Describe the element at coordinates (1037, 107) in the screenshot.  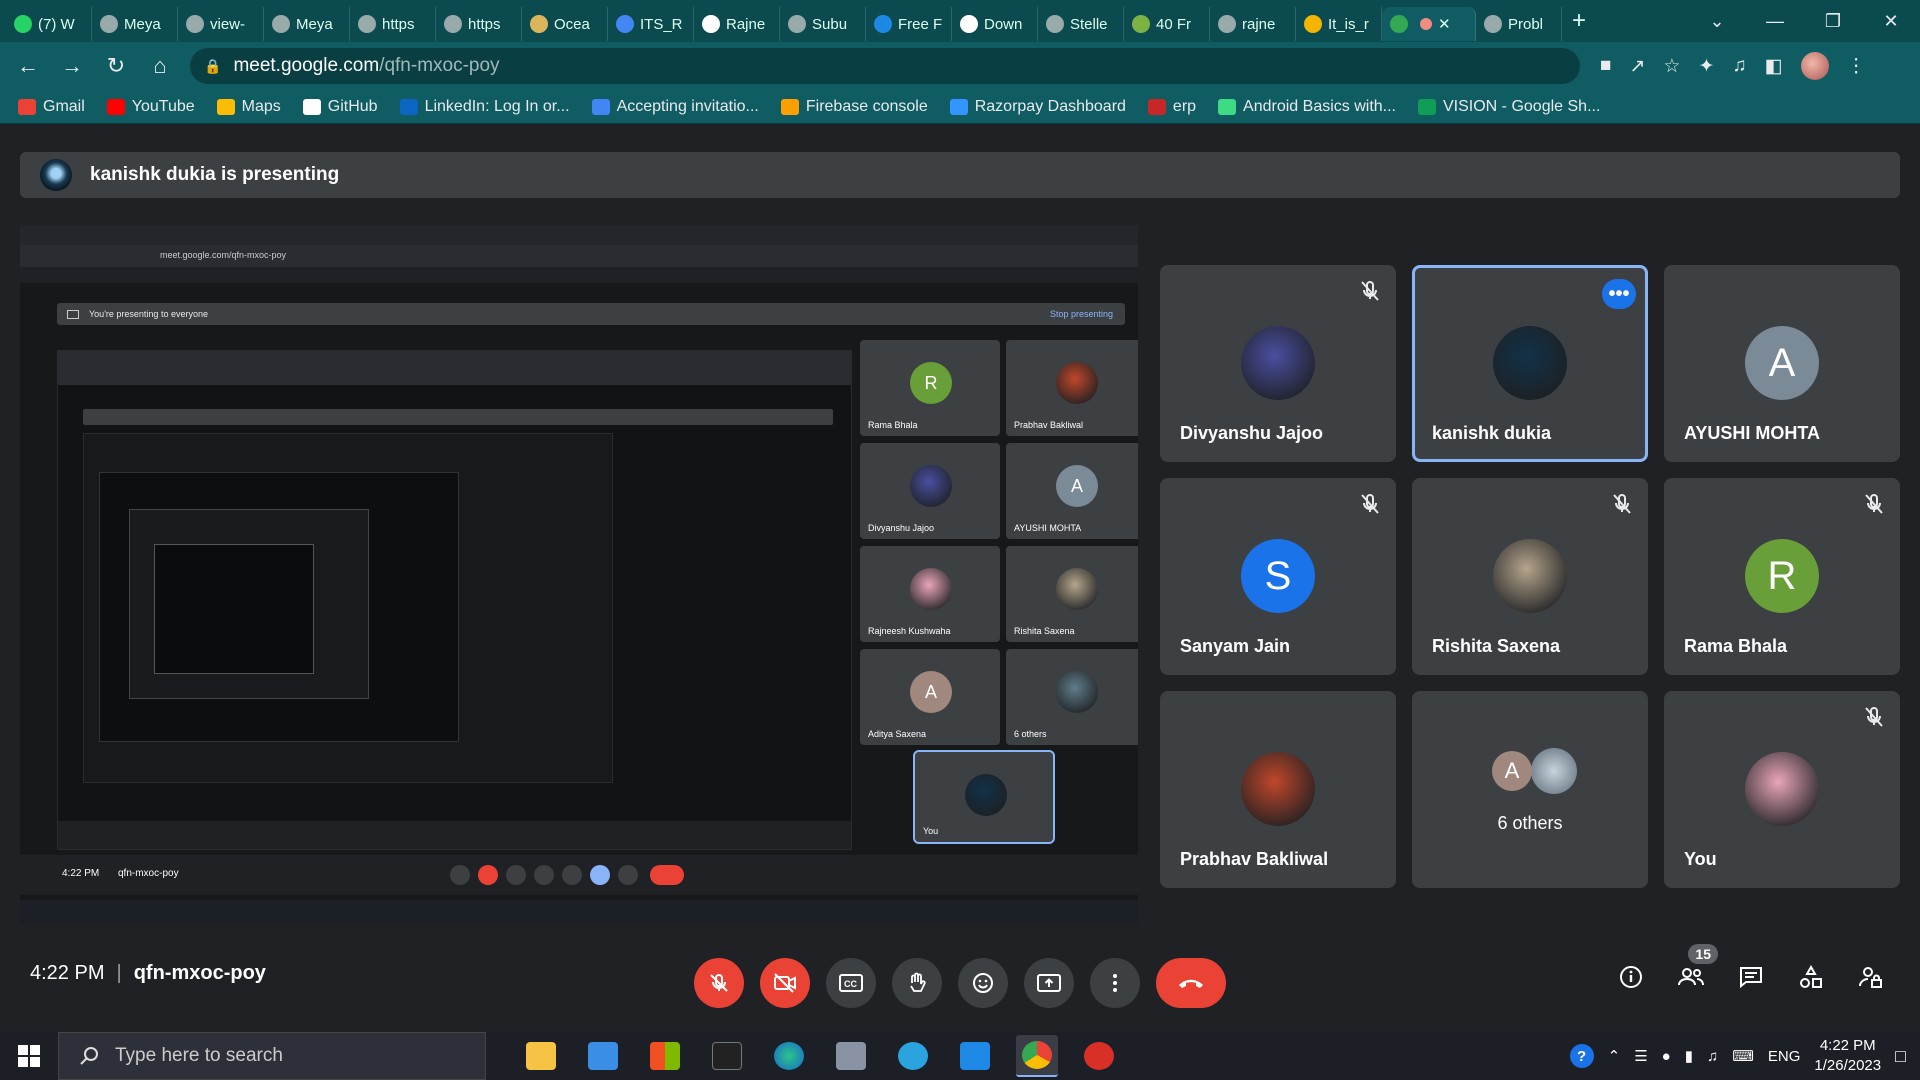
I see `bookmark-item: Razorpay Dashboard` at that location.